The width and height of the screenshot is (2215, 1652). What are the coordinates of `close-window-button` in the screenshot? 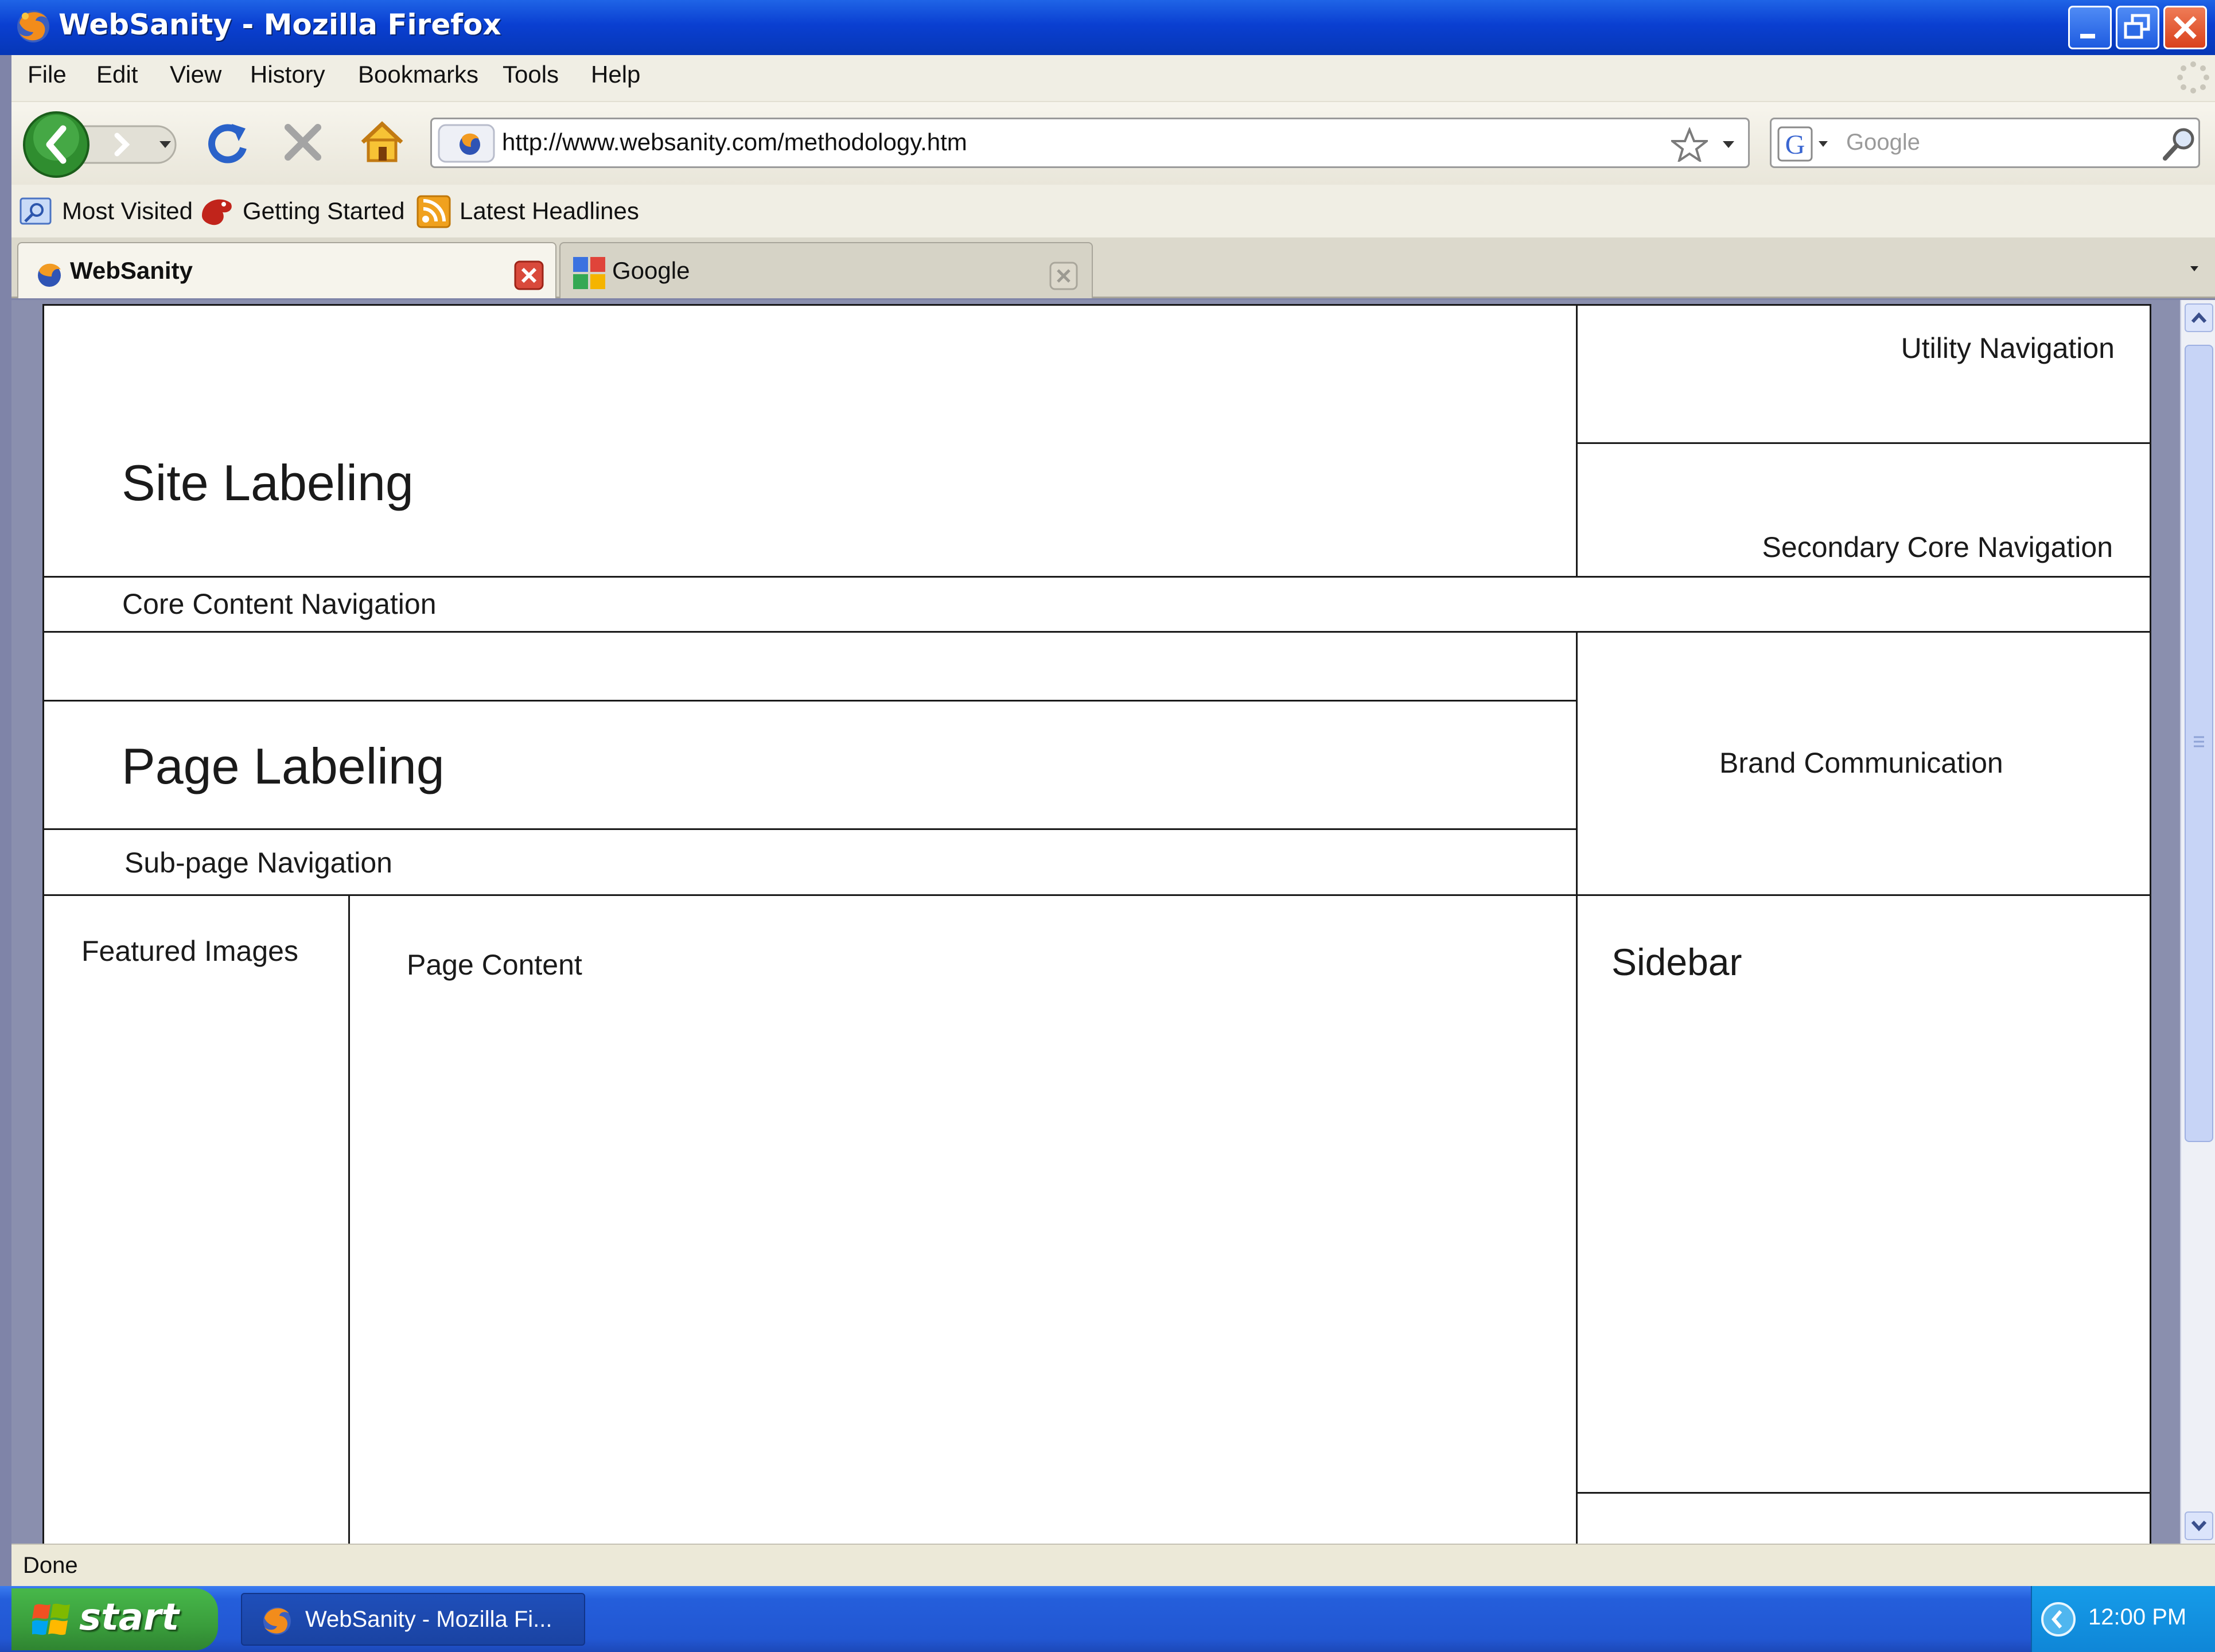 It's located at (2185, 27).